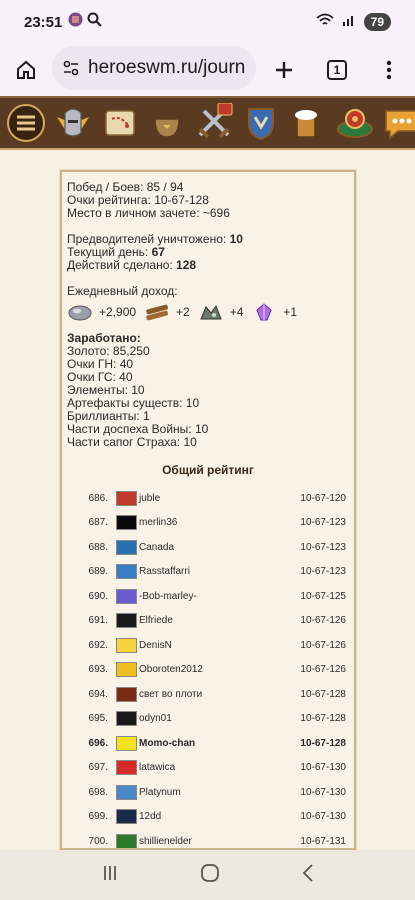 This screenshot has height=900, width=415. I want to click on rating-position: 686., so click(98, 498).